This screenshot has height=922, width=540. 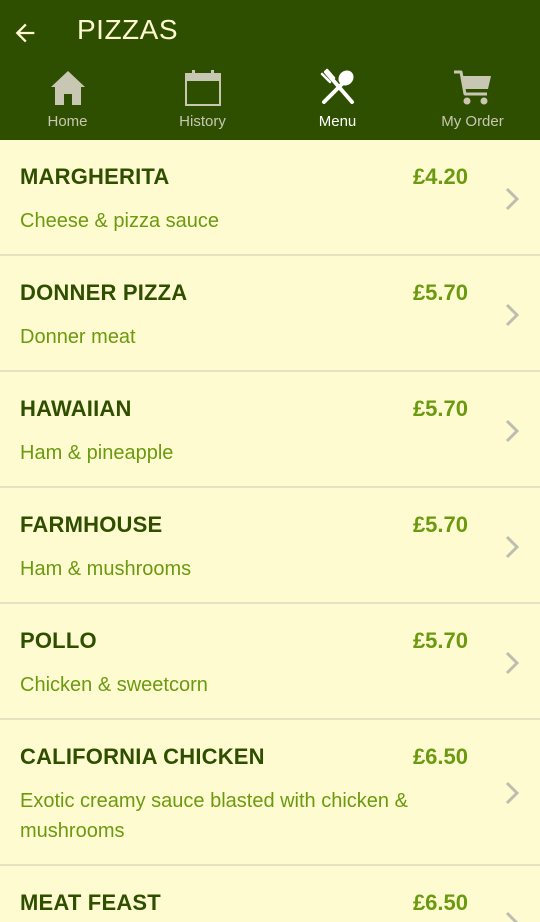 I want to click on item-name: HAWAIIAN, so click(x=76, y=408).